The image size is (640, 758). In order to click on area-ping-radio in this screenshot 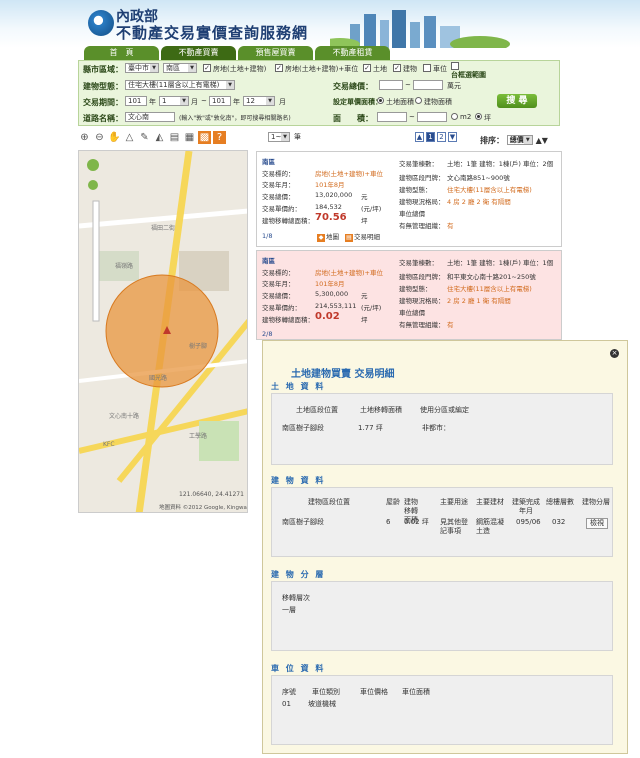, I will do `click(478, 116)`.